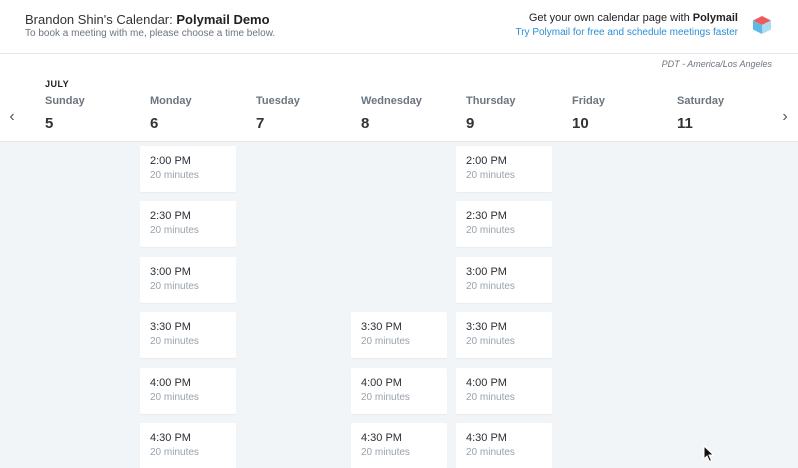  I want to click on month-label: JULY, so click(57, 84).